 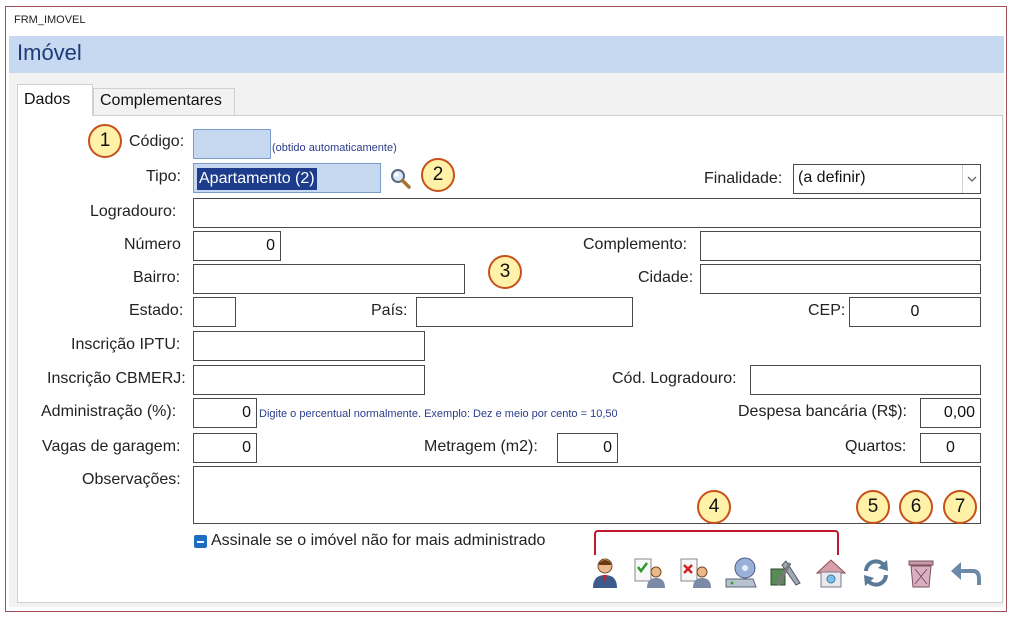 What do you see at coordinates (50, 20) in the screenshot?
I see `window-title: FRM_IMOVEL` at bounding box center [50, 20].